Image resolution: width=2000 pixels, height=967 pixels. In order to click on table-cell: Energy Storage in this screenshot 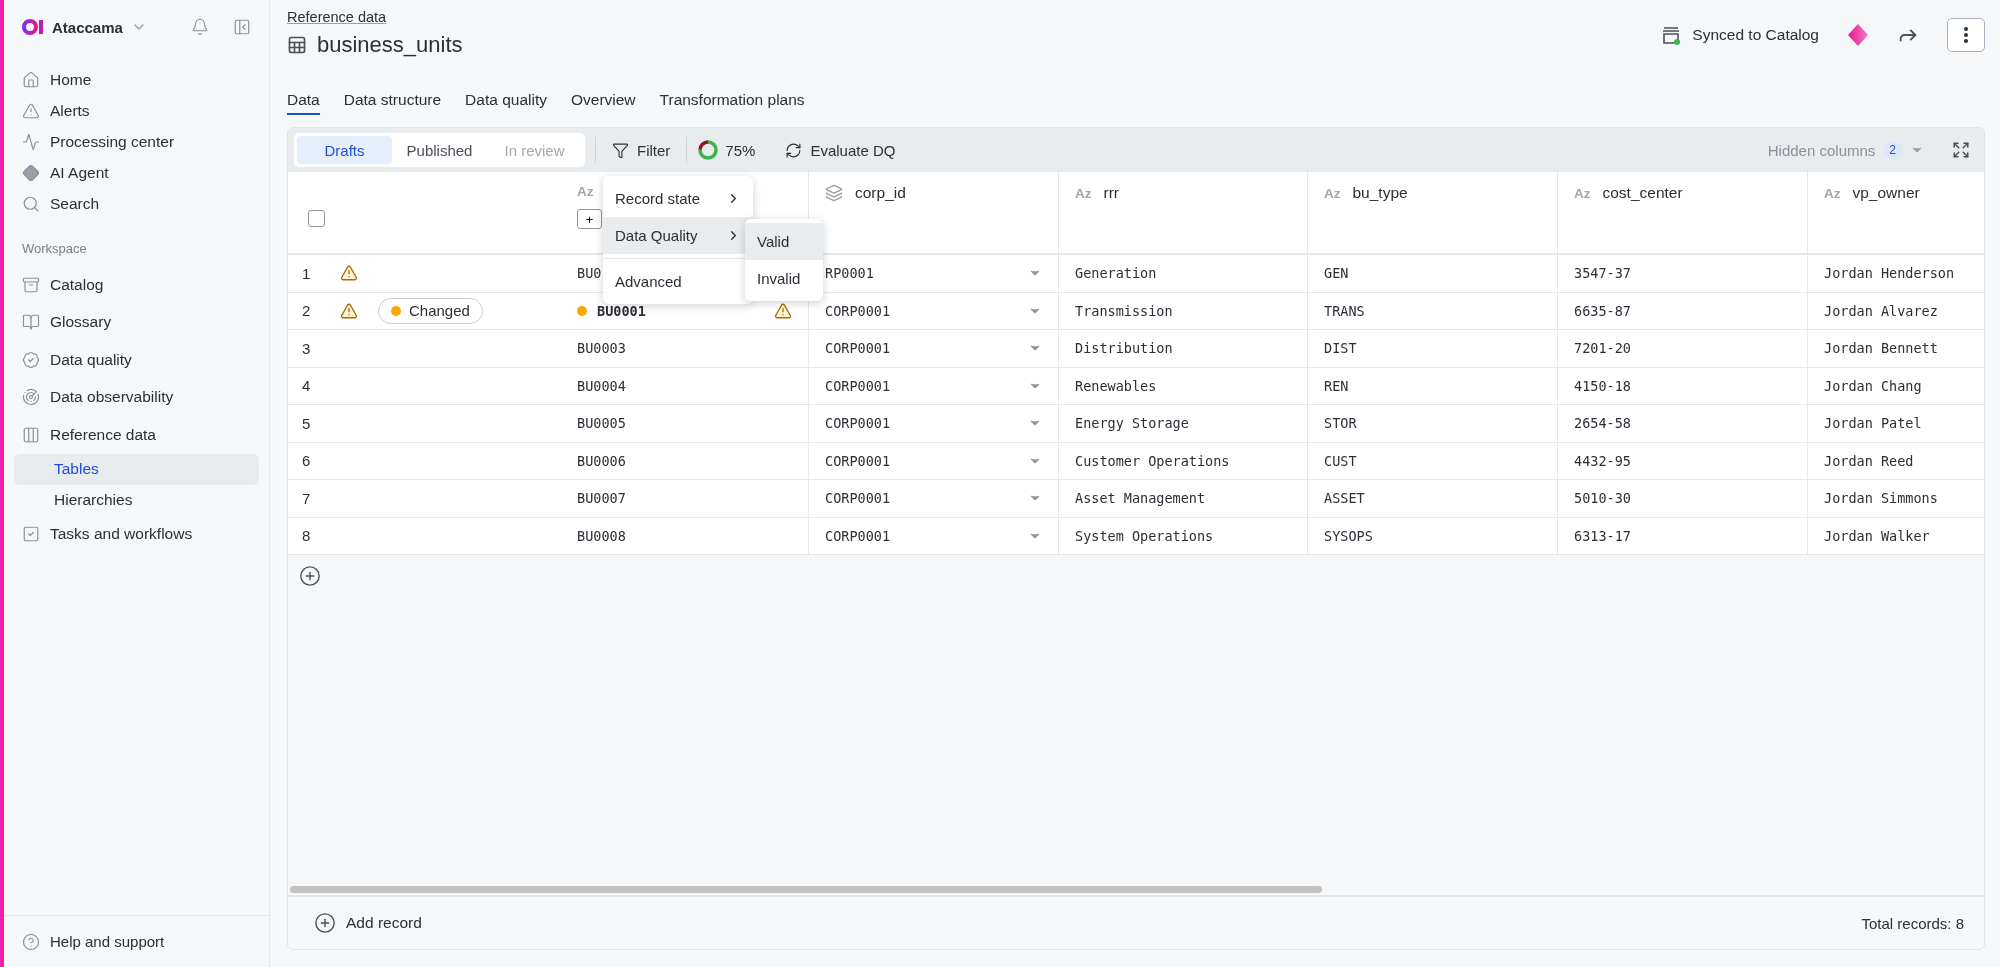, I will do `click(1132, 423)`.